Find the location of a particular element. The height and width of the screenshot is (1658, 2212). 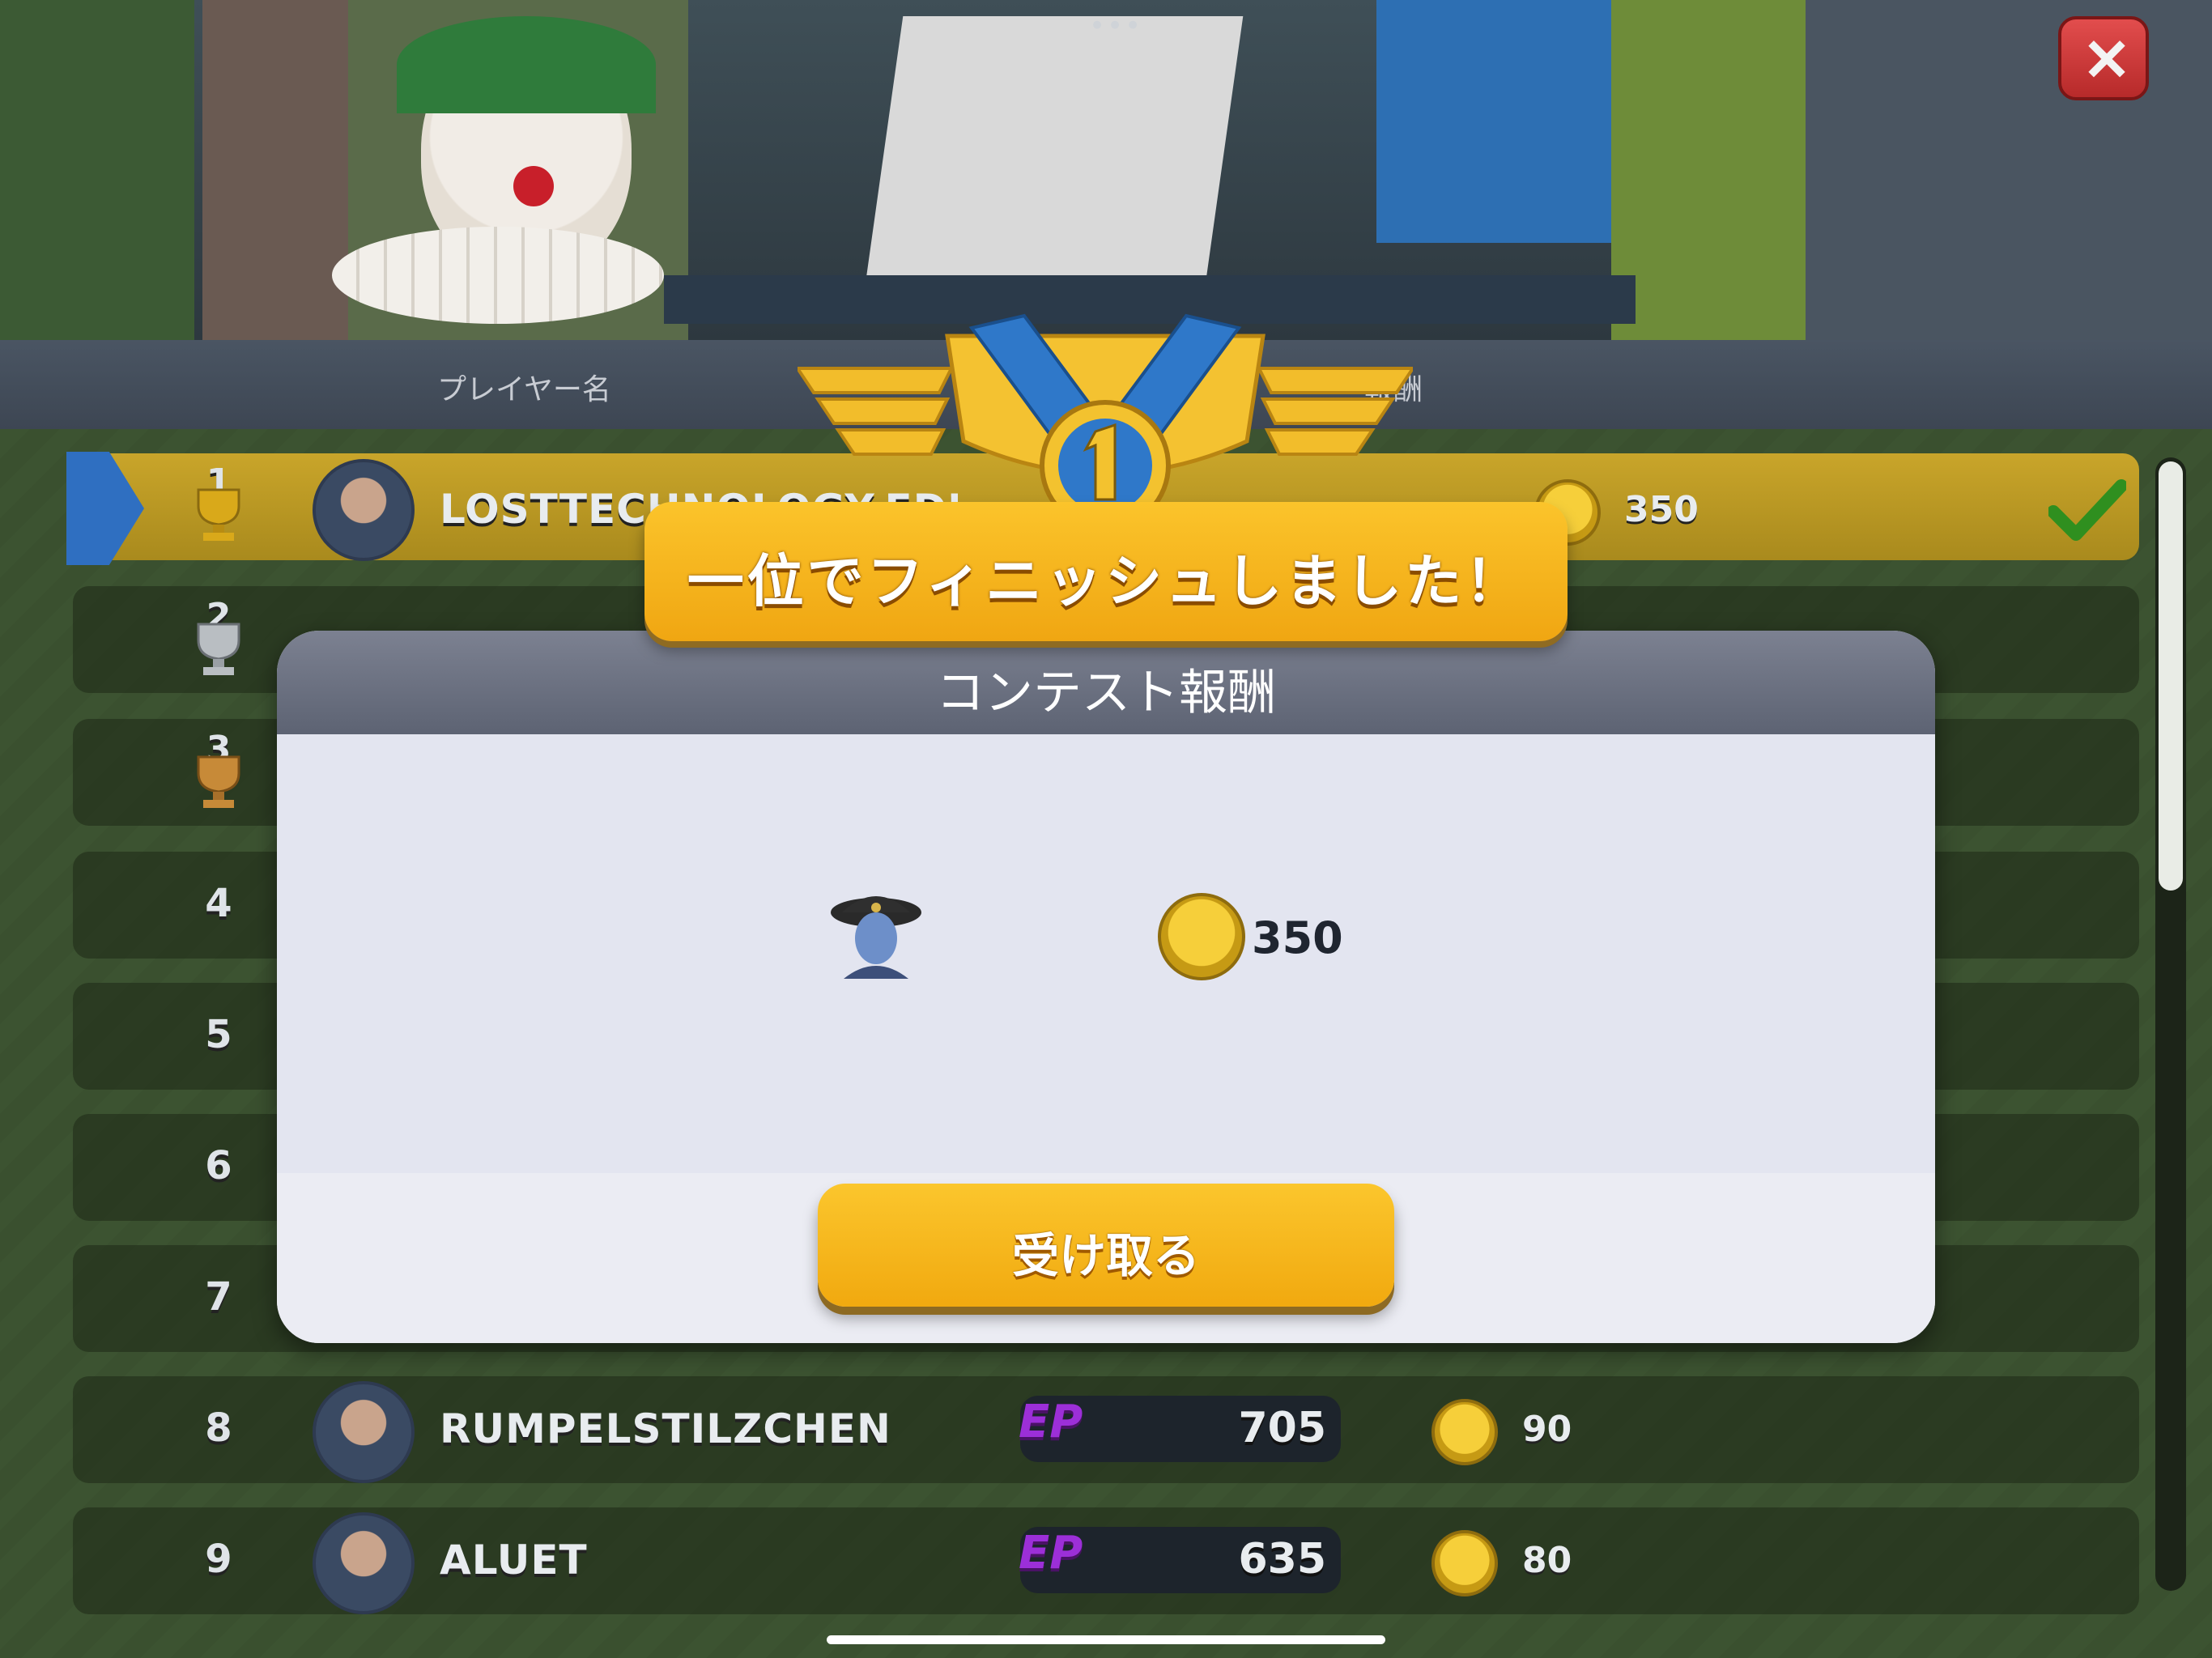

finish-banner-text: 一位でフィニッシュしました！ is located at coordinates (1106, 581).